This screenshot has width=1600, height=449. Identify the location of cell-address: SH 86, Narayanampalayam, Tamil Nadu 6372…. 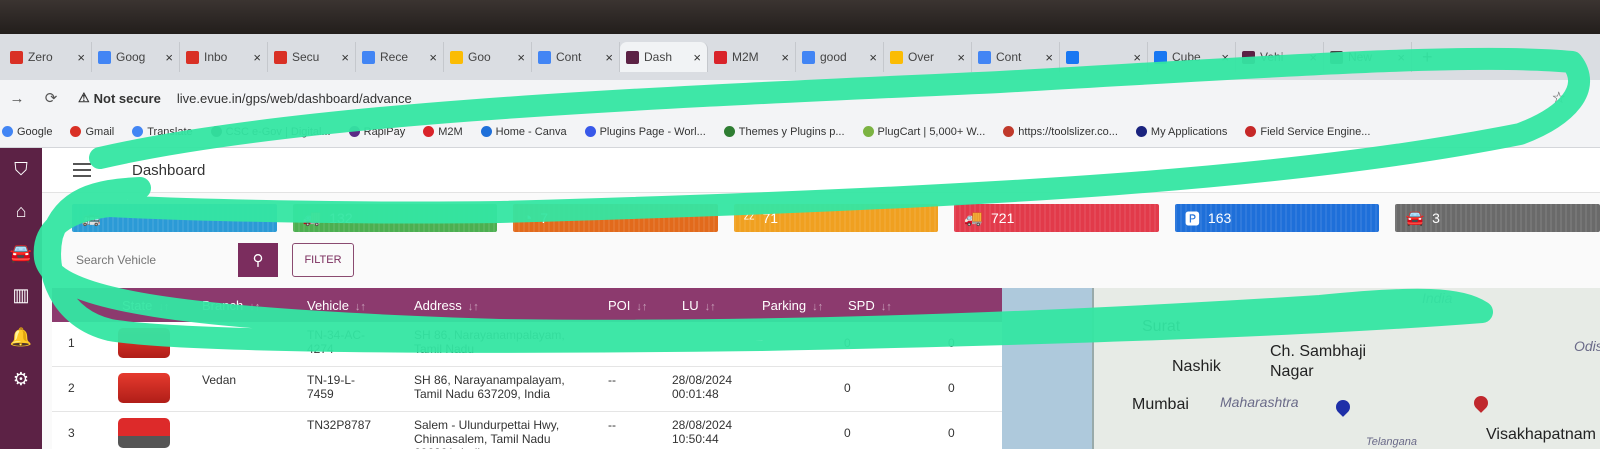
(489, 387).